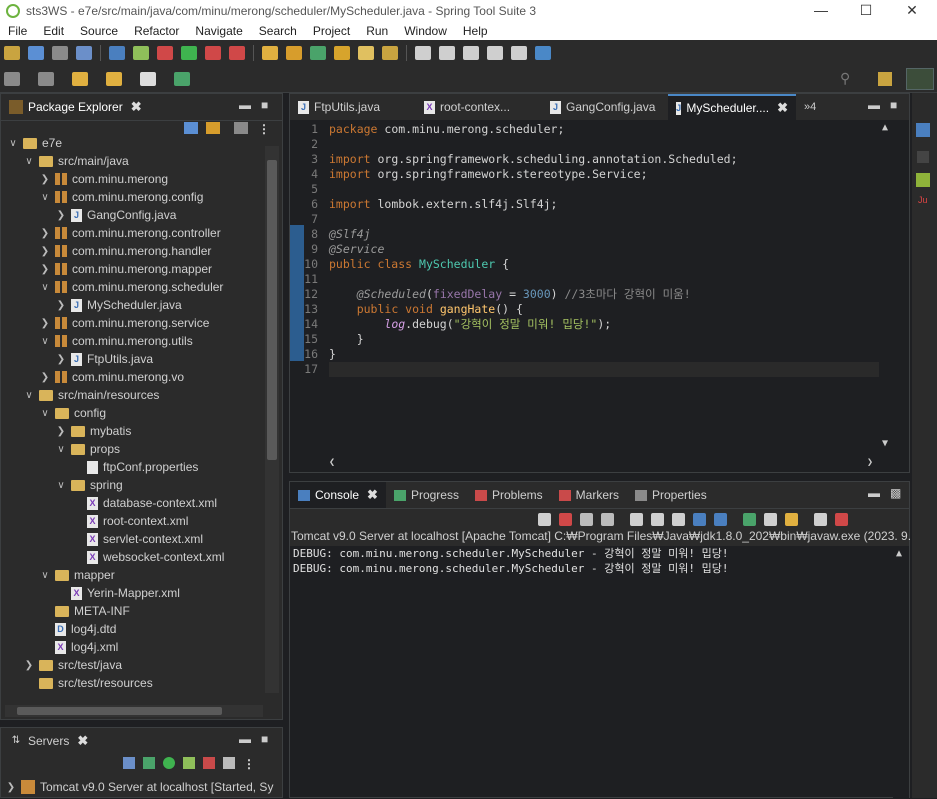 This screenshot has width=937, height=799. What do you see at coordinates (132, 431) in the screenshot?
I see `tree-item: ❯ mybatis` at bounding box center [132, 431].